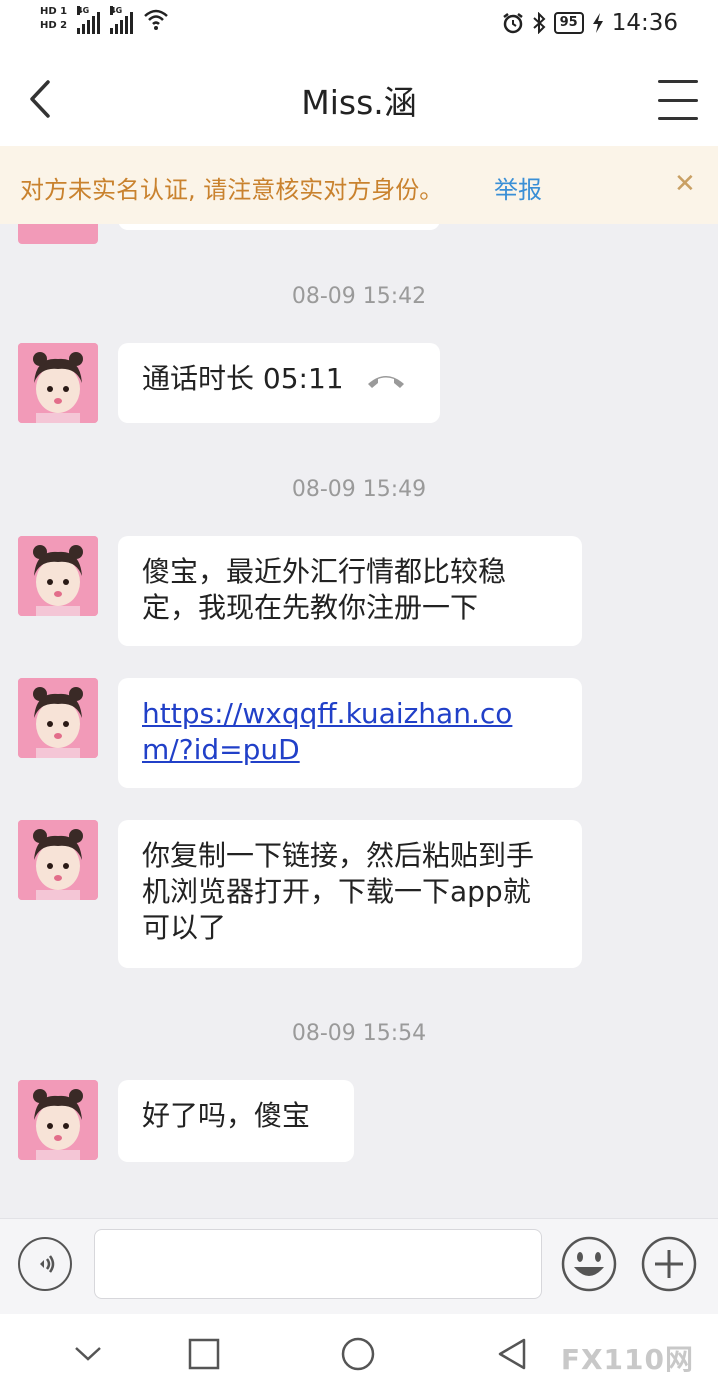  I want to click on input-bar, so click(359, 1266).